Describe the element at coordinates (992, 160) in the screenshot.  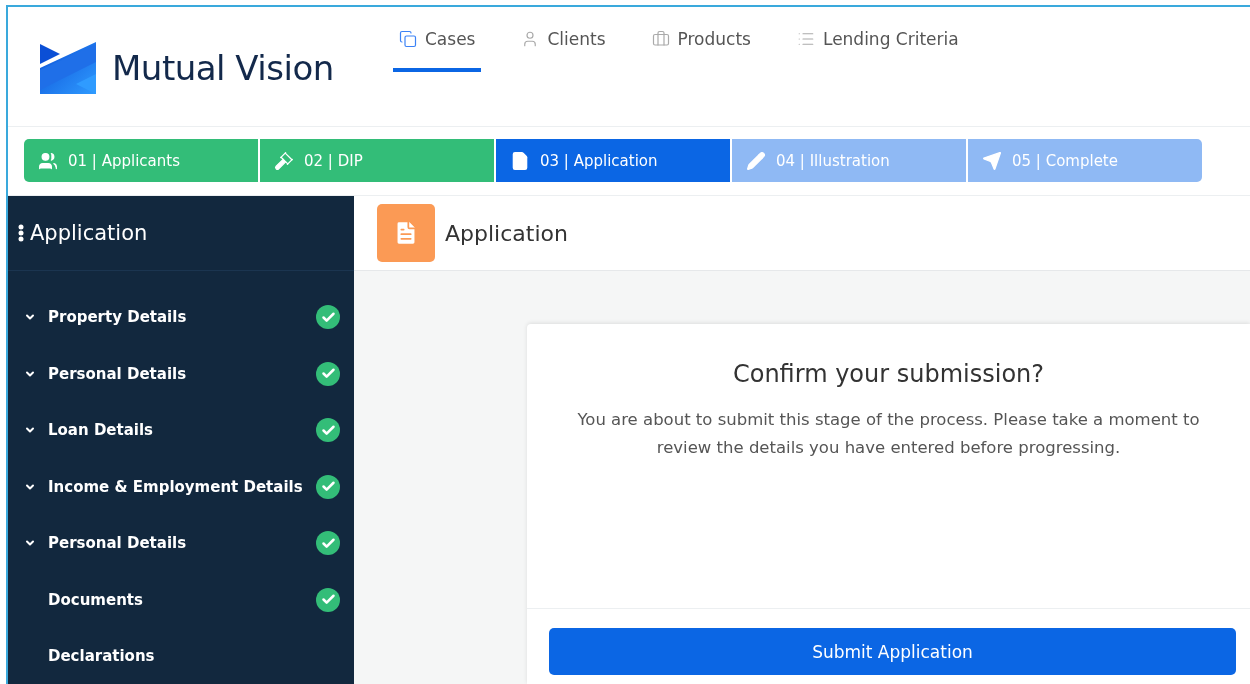
I see `send-icon` at that location.